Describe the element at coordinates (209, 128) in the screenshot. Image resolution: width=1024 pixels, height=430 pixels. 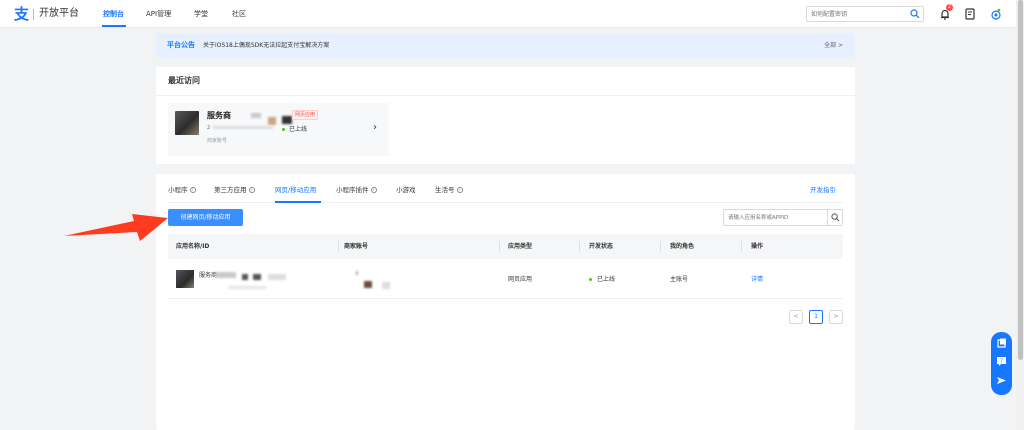
I see `recent-app-id: 2` at that location.